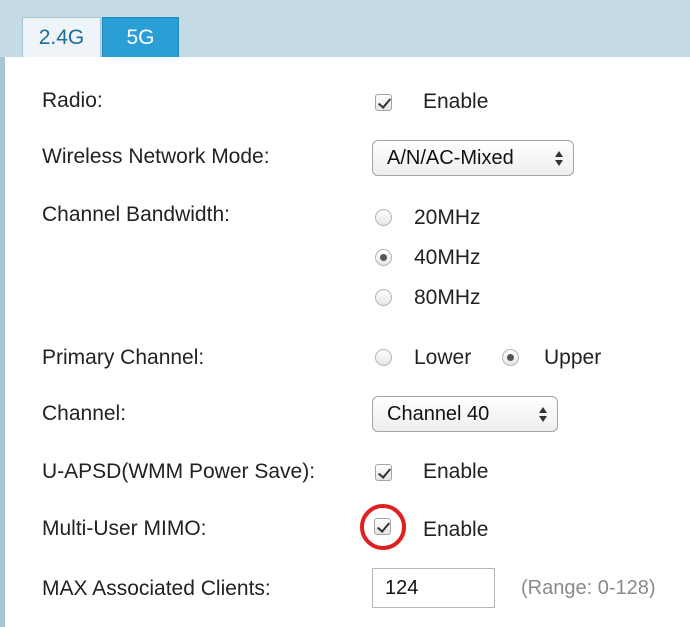 The image size is (690, 627). I want to click on wireless-mode-value: A/N/AC-Mixed, so click(450, 158).